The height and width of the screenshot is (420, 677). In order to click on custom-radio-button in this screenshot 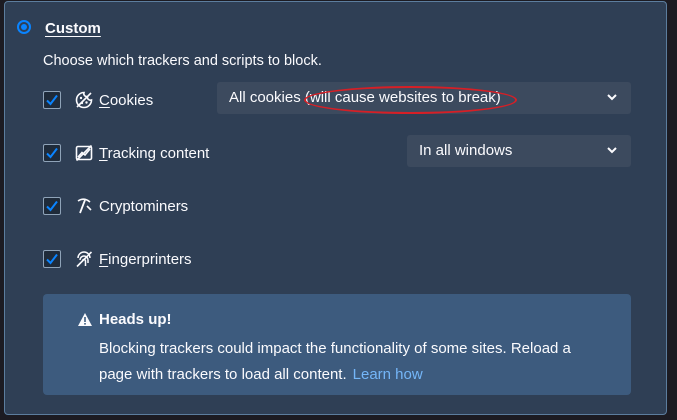, I will do `click(24, 27)`.